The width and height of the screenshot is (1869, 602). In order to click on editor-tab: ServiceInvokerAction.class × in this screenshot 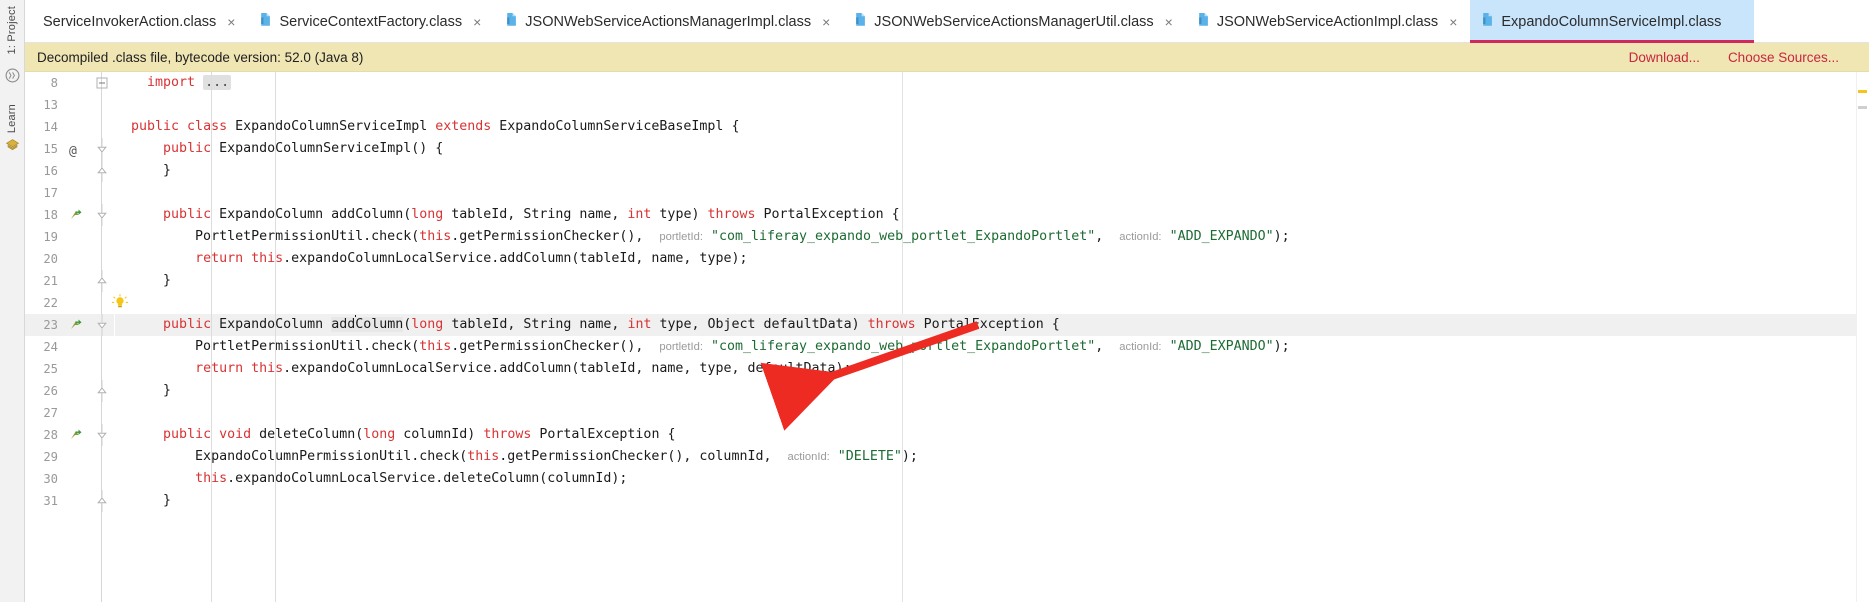, I will do `click(136, 21)`.